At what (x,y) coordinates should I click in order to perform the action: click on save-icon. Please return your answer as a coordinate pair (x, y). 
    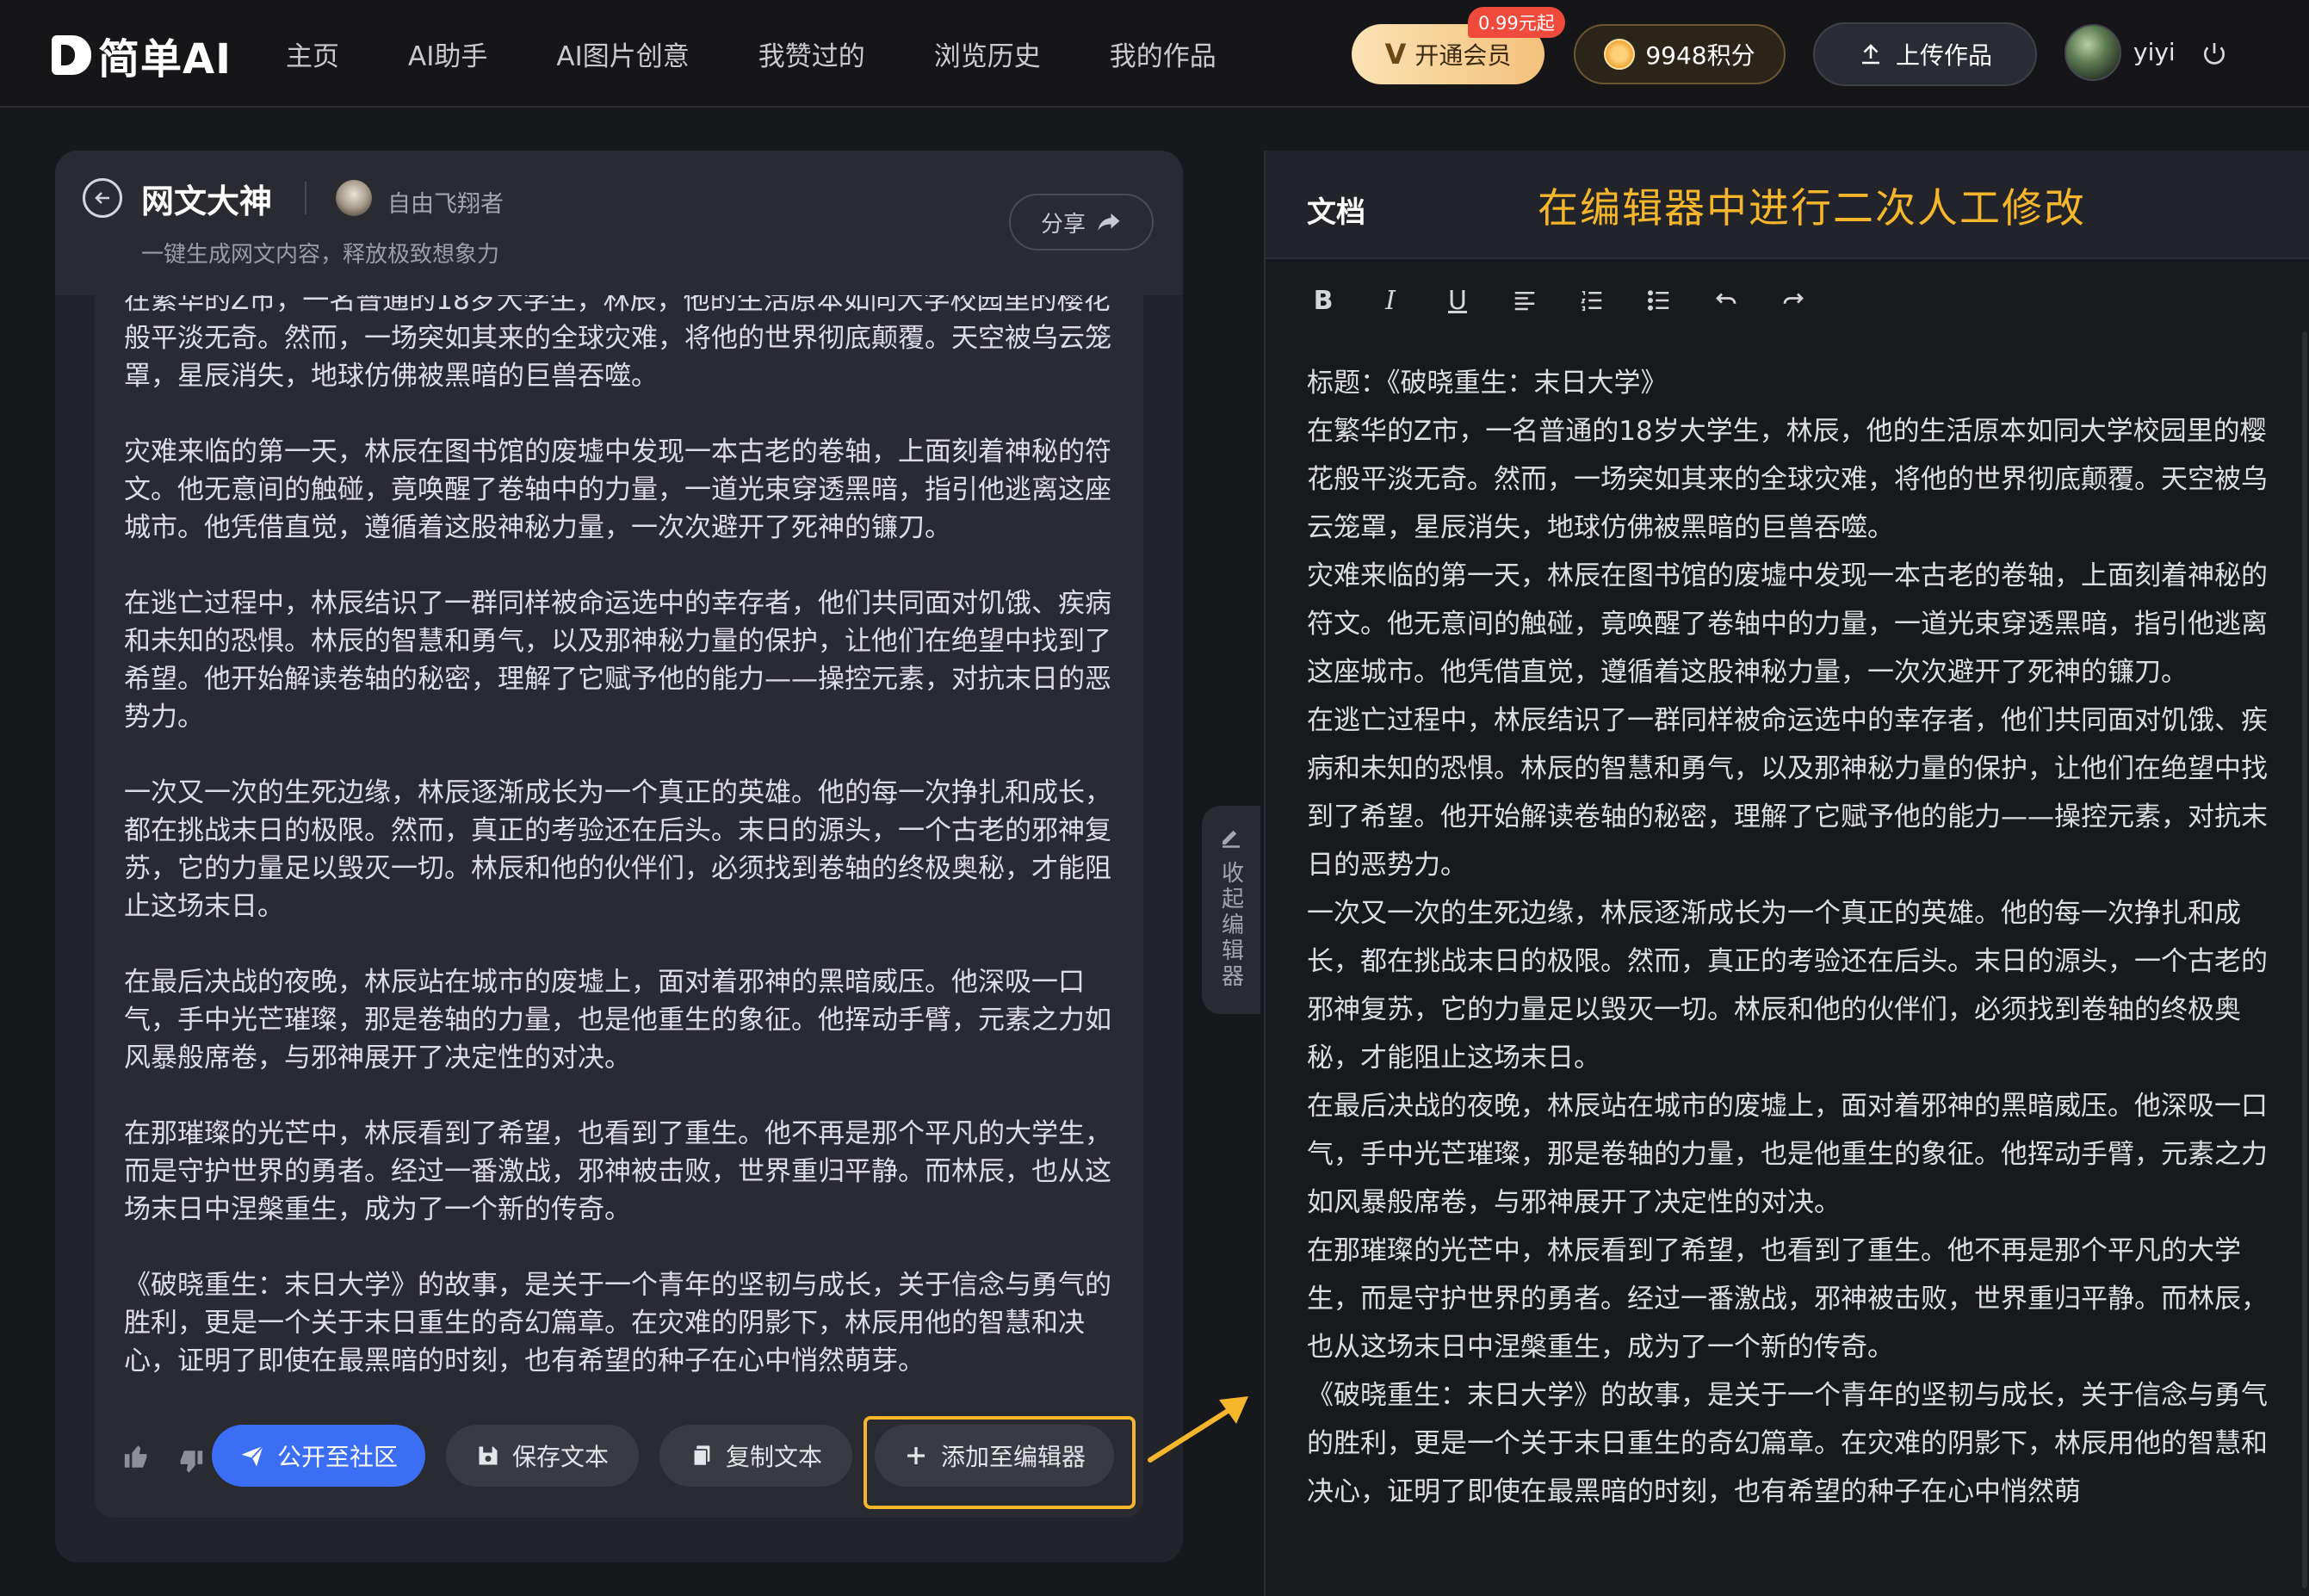
    Looking at the image, I should click on (488, 1455).